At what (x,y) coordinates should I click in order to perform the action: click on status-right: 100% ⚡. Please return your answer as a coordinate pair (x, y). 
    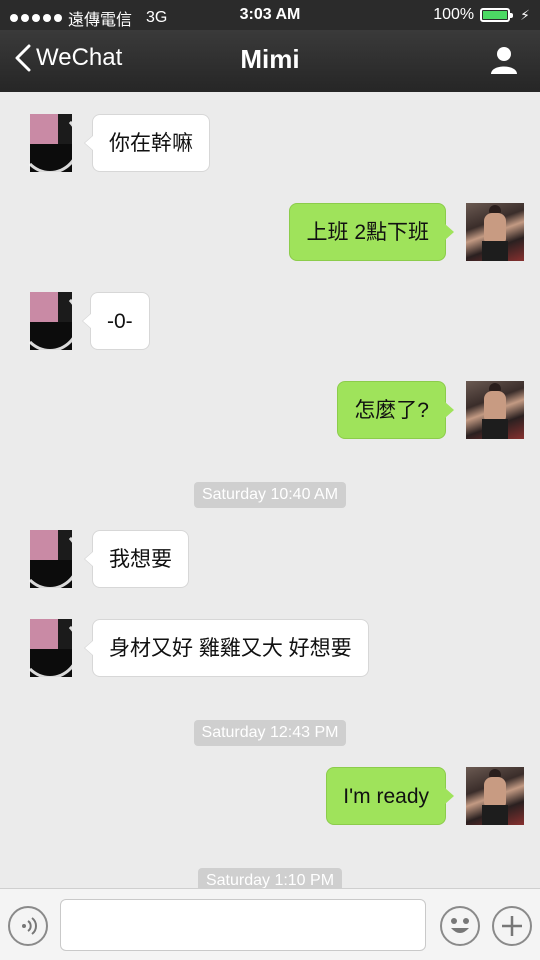
    Looking at the image, I should click on (481, 15).